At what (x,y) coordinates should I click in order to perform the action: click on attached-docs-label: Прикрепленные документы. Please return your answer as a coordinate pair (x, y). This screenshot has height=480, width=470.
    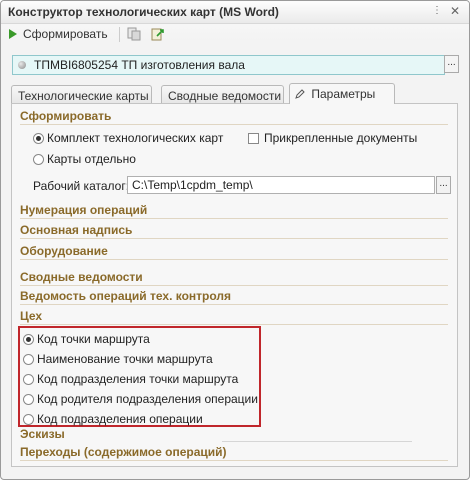
    Looking at the image, I should click on (341, 138).